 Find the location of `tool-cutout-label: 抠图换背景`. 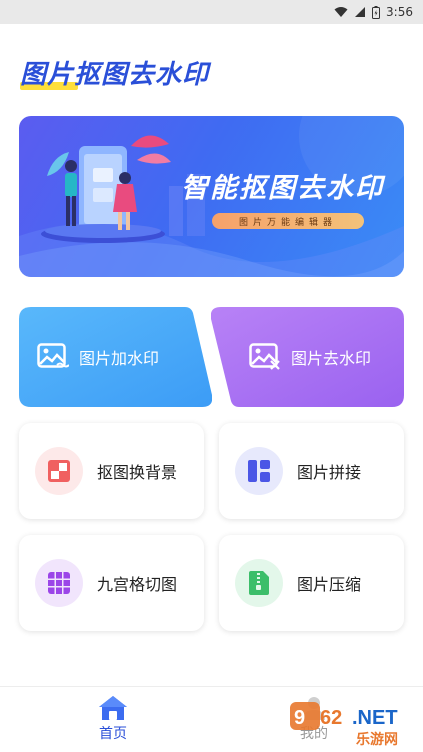

tool-cutout-label: 抠图换背景 is located at coordinates (137, 472).